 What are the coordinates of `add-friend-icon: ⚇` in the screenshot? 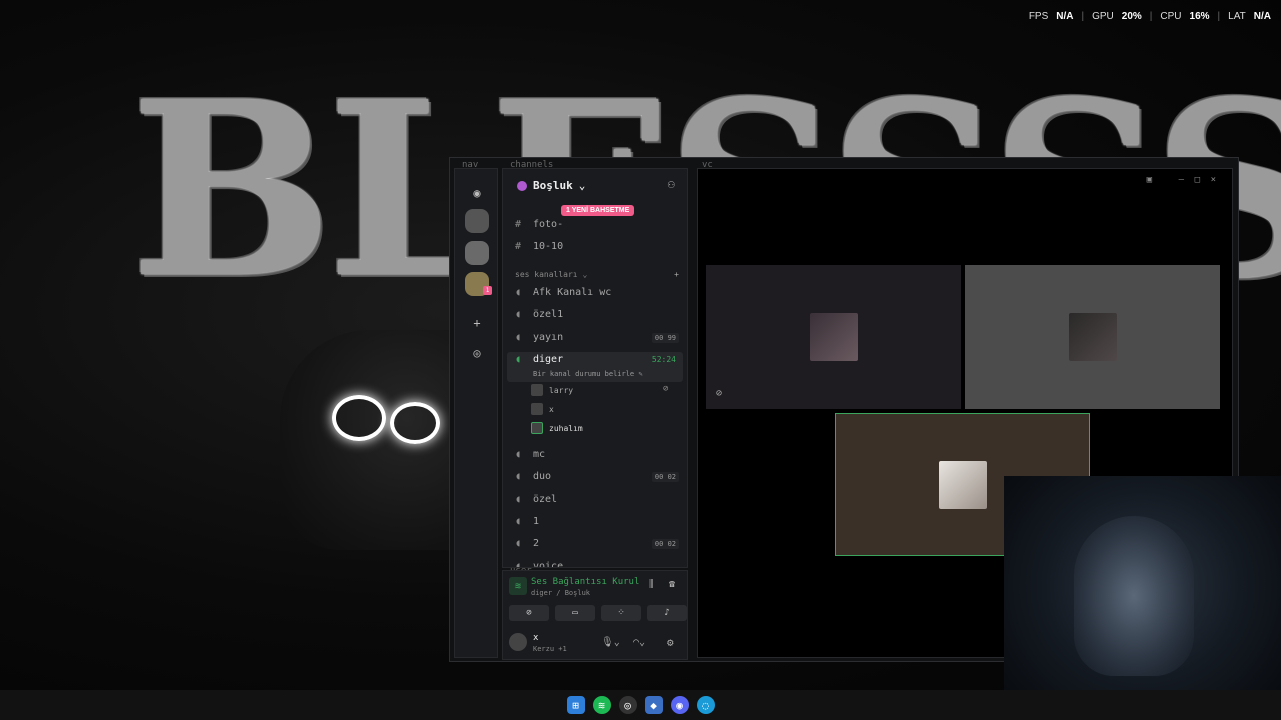 It's located at (671, 184).